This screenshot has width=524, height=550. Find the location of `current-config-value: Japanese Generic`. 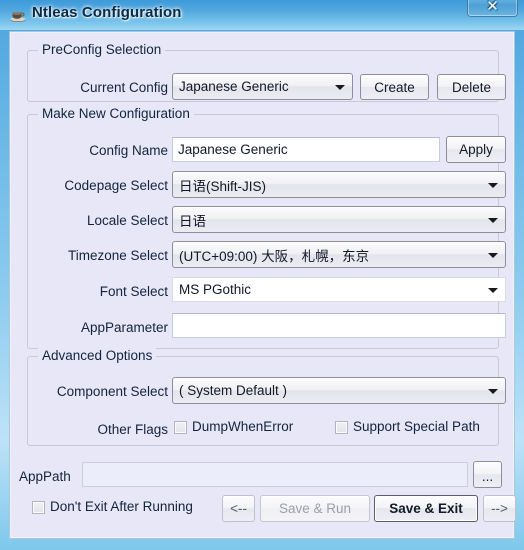

current-config-value: Japanese Generic is located at coordinates (234, 86).